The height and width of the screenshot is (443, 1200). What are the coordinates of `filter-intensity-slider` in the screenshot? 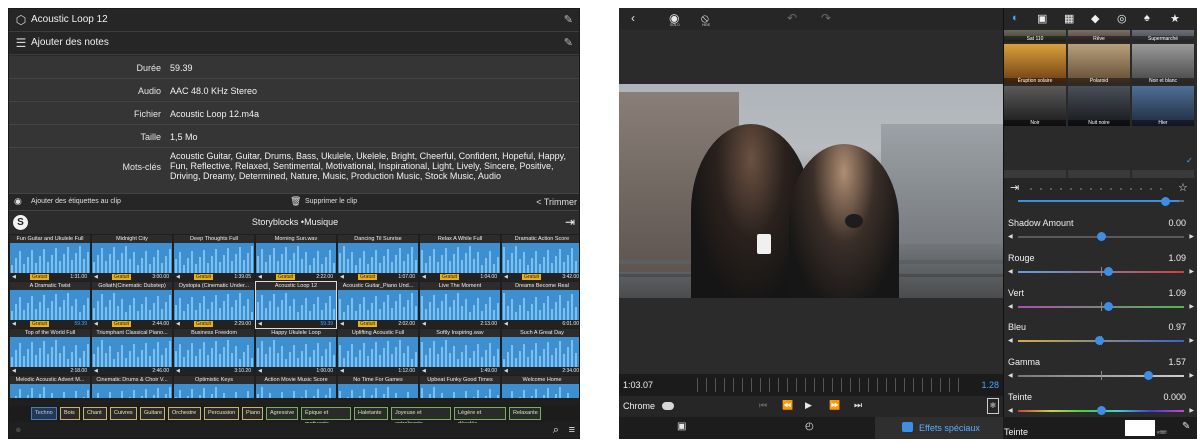 It's located at (1100, 199).